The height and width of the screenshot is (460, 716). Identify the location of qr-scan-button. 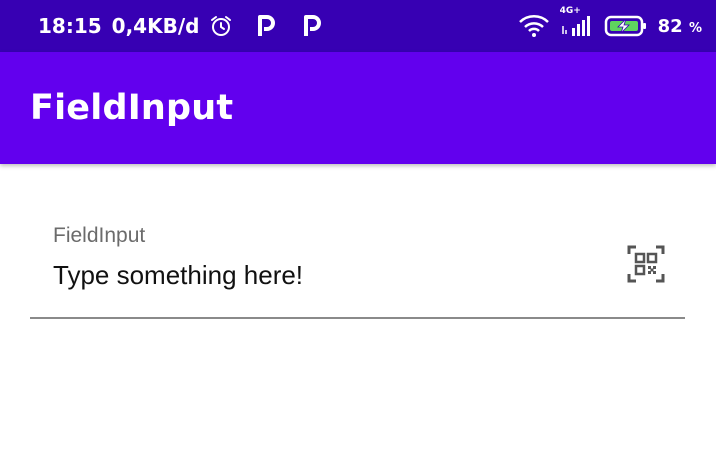
(646, 266).